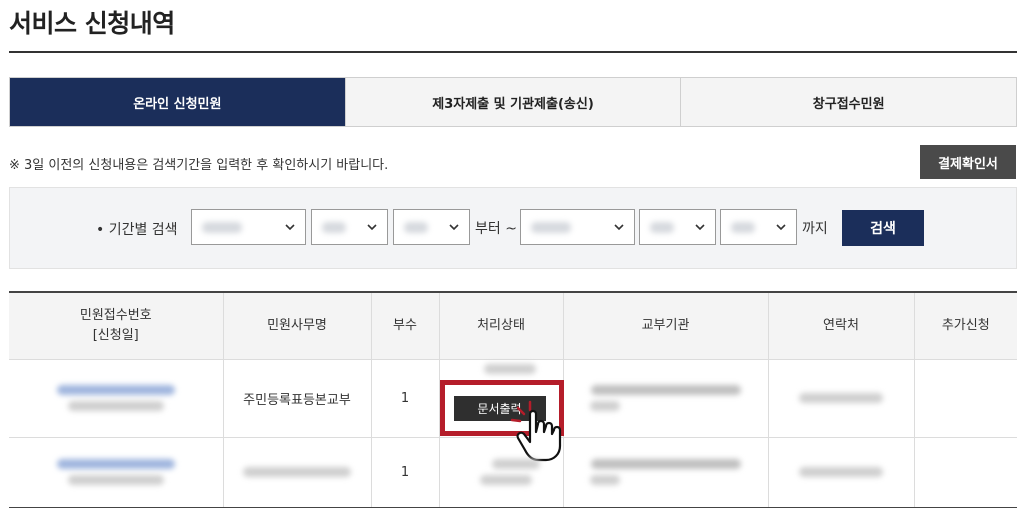  I want to click on tab-online-applications: 온라인 신청민원, so click(177, 102).